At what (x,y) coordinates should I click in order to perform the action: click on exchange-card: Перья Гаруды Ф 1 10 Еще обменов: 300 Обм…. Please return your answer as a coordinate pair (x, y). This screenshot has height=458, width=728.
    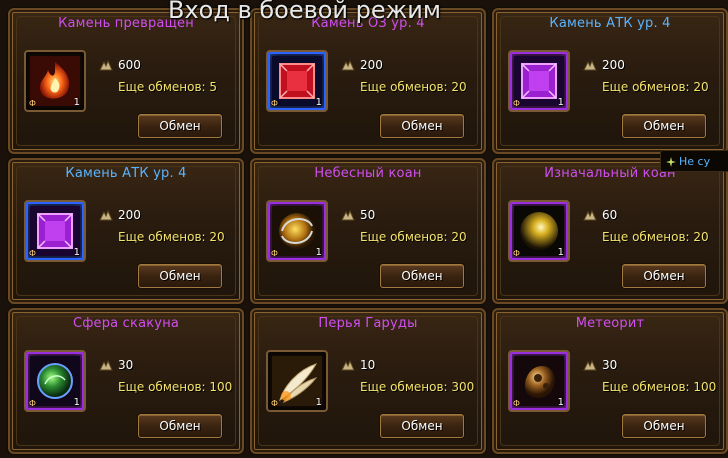
    Looking at the image, I should click on (368, 381).